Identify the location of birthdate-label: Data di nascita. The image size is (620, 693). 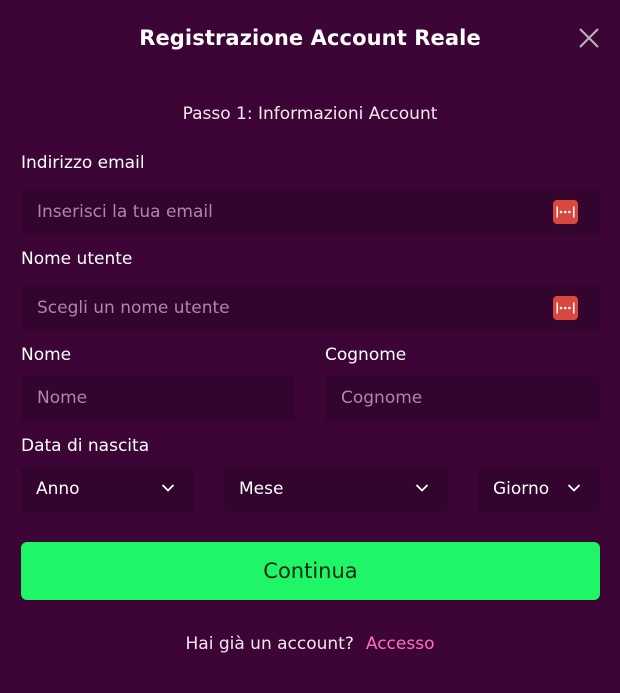
(85, 446).